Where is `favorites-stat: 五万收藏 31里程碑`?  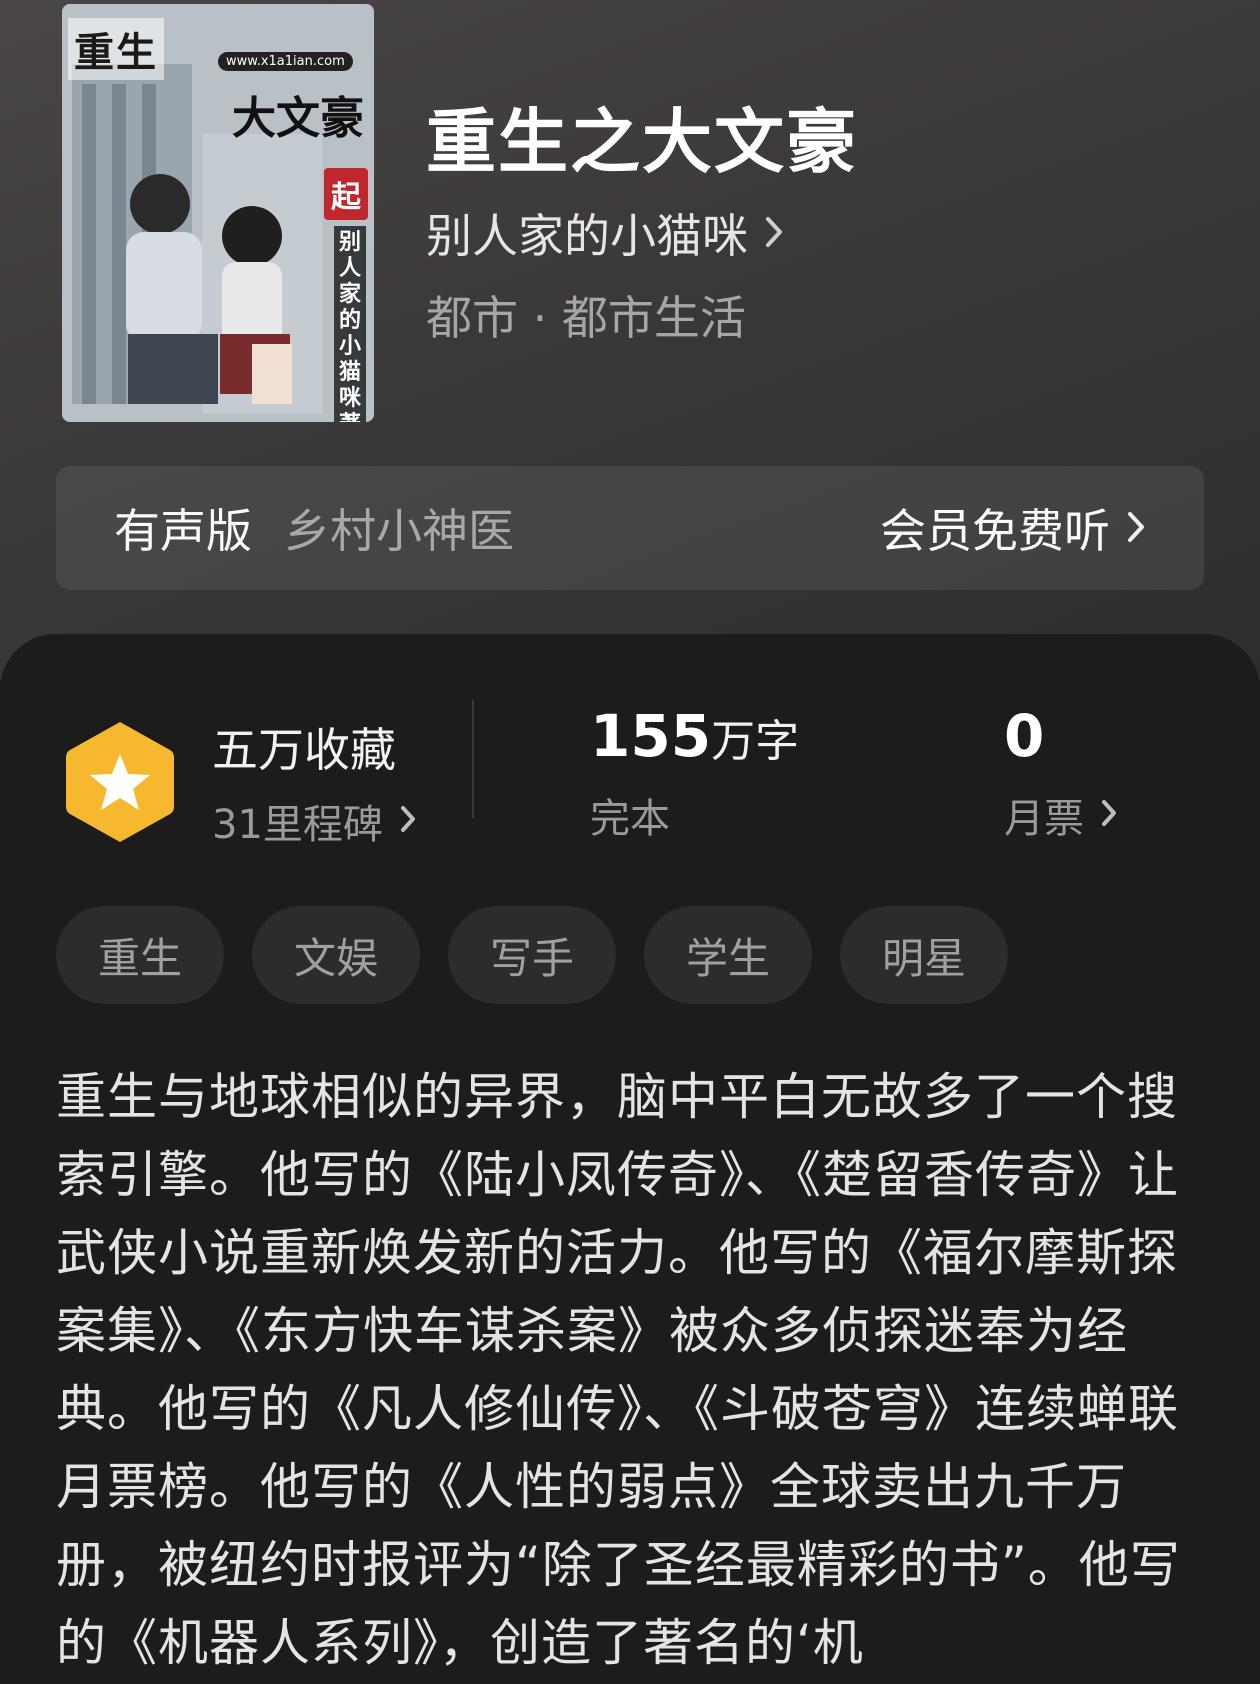 favorites-stat: 五万收藏 31里程碑 is located at coordinates (239, 782).